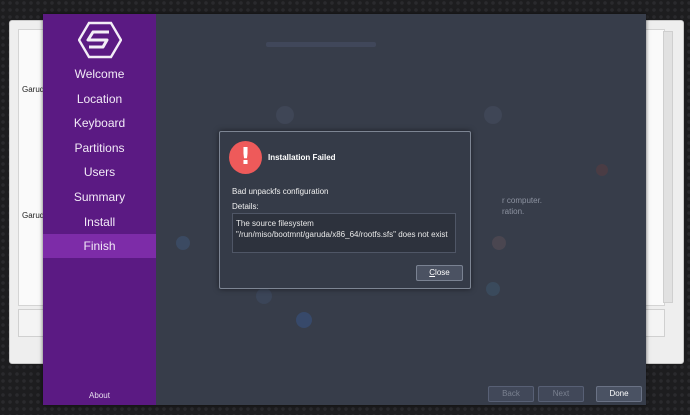 The image size is (690, 415). I want to click on done-button: Done, so click(619, 394).